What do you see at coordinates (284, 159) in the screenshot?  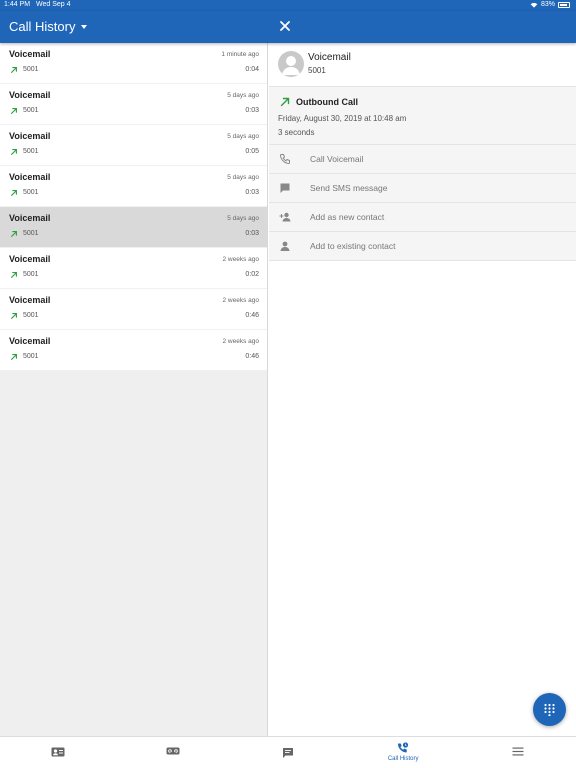 I see `phone-icon` at bounding box center [284, 159].